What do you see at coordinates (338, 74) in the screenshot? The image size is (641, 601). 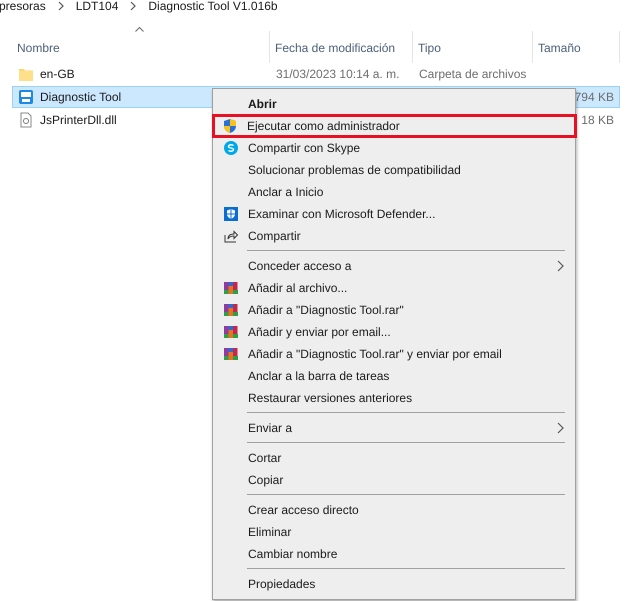 I see `table-cell: 31/03/2023 10:14 a. m.` at bounding box center [338, 74].